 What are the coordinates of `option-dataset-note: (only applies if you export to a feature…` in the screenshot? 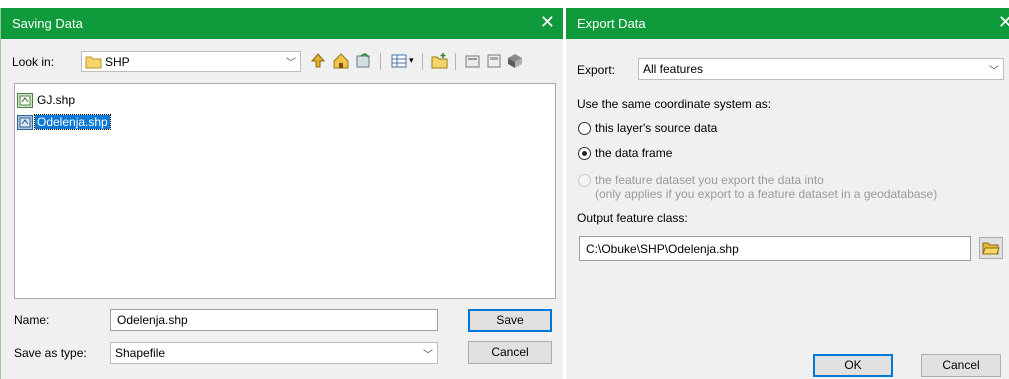 It's located at (766, 194).